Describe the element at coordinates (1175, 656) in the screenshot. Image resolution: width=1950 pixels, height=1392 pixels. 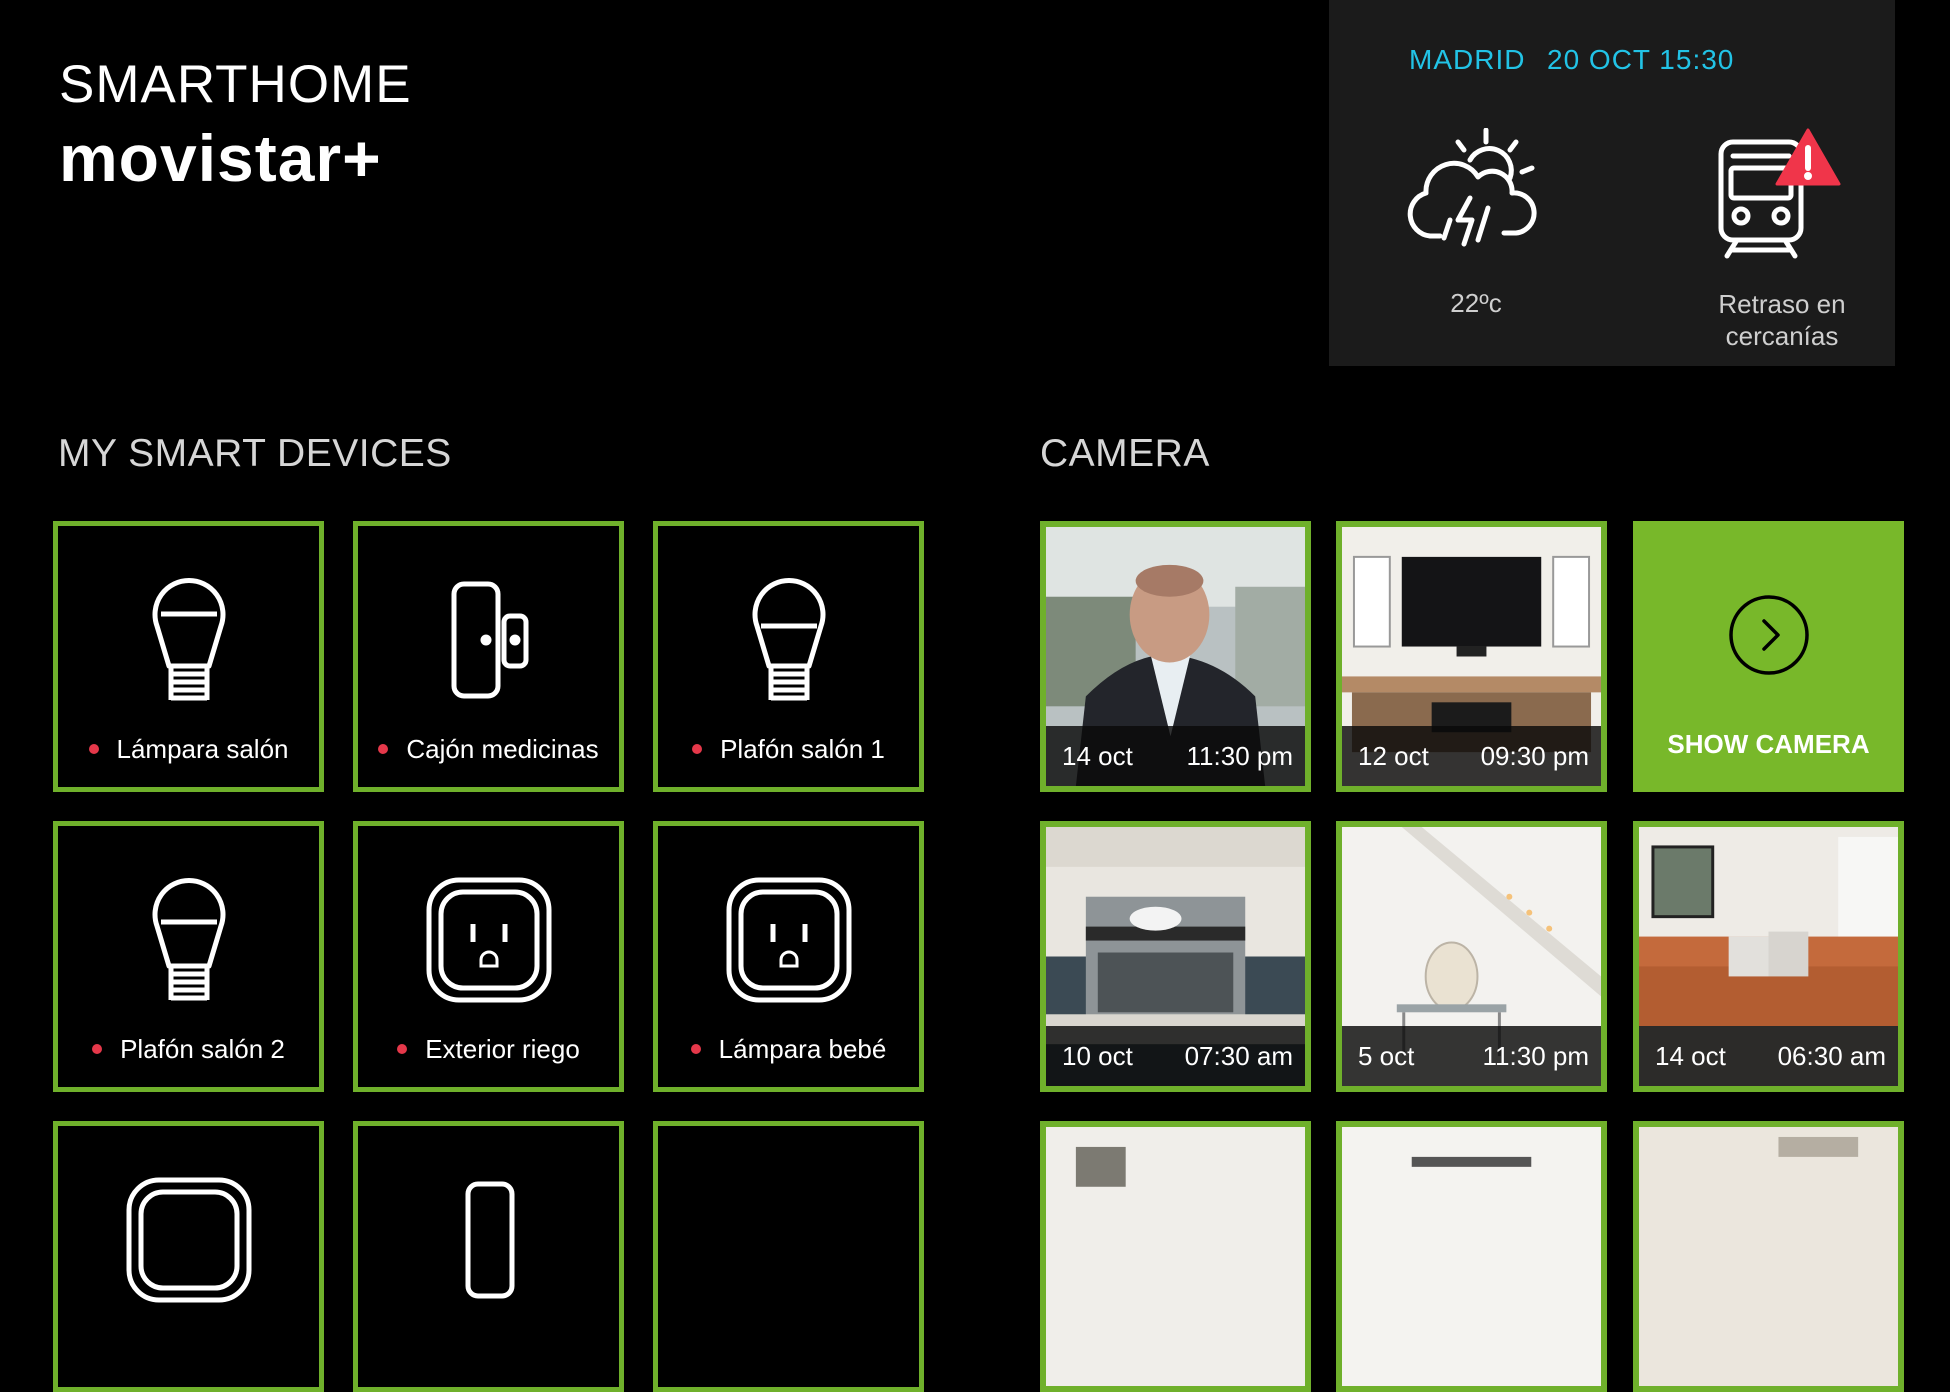
I see `camera-capture: 14 oct 11:30 pm` at that location.